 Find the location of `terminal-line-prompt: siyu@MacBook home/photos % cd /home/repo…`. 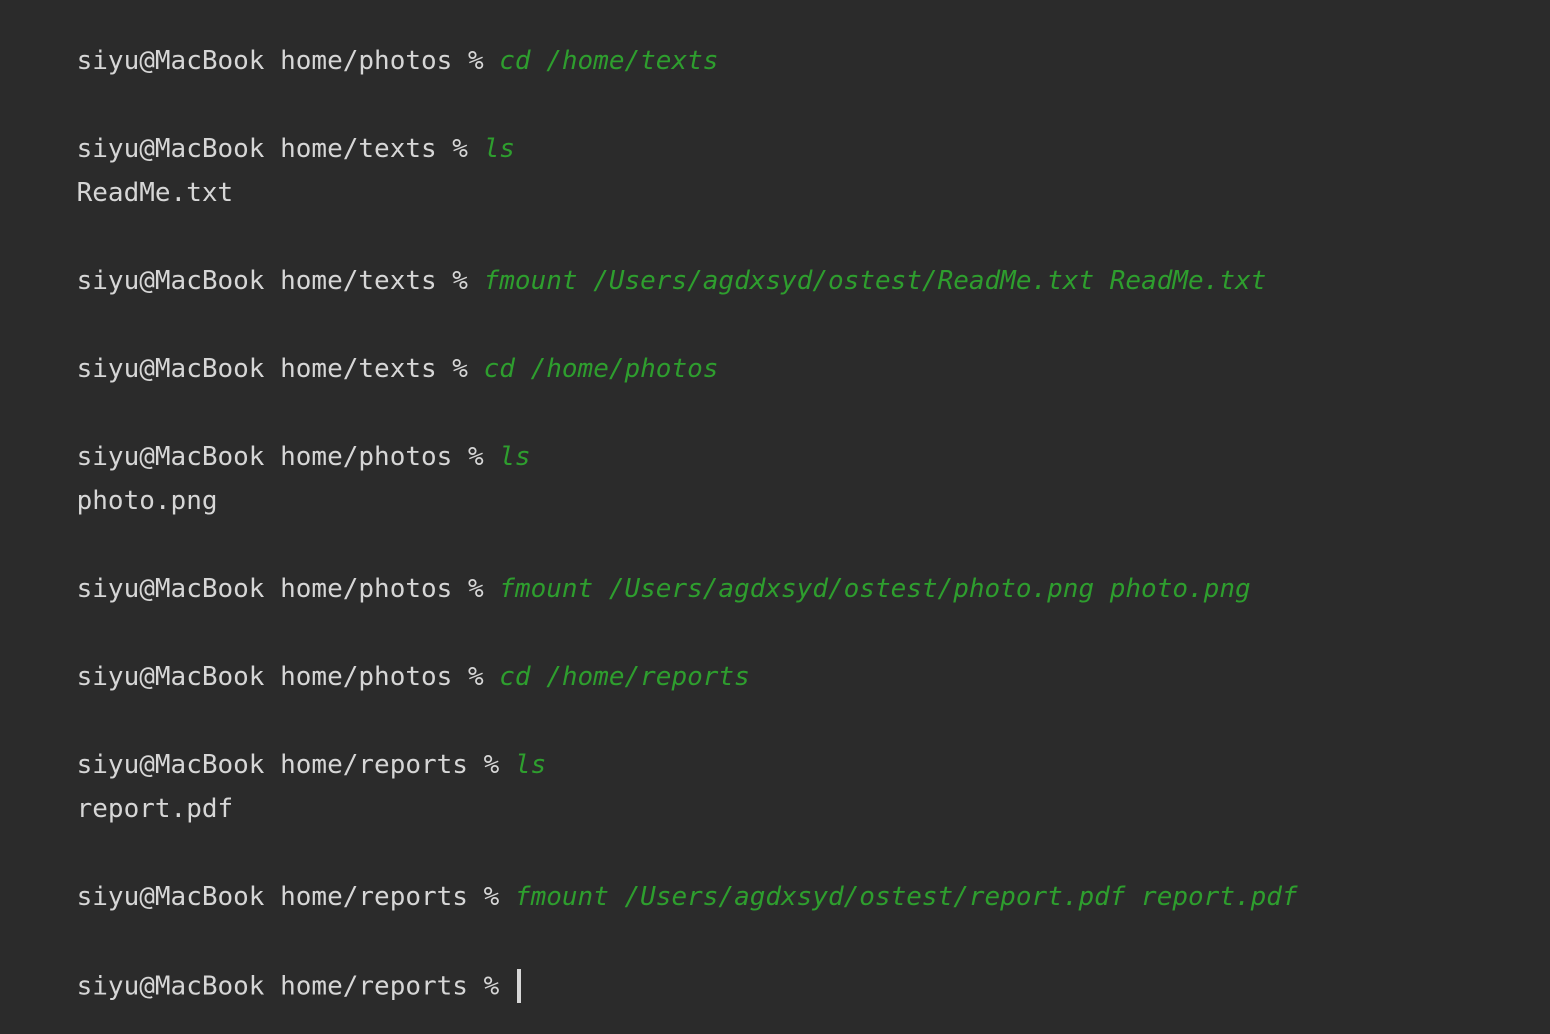

terminal-line-prompt: siyu@MacBook home/photos % cd /home/repo… is located at coordinates (382, 662).